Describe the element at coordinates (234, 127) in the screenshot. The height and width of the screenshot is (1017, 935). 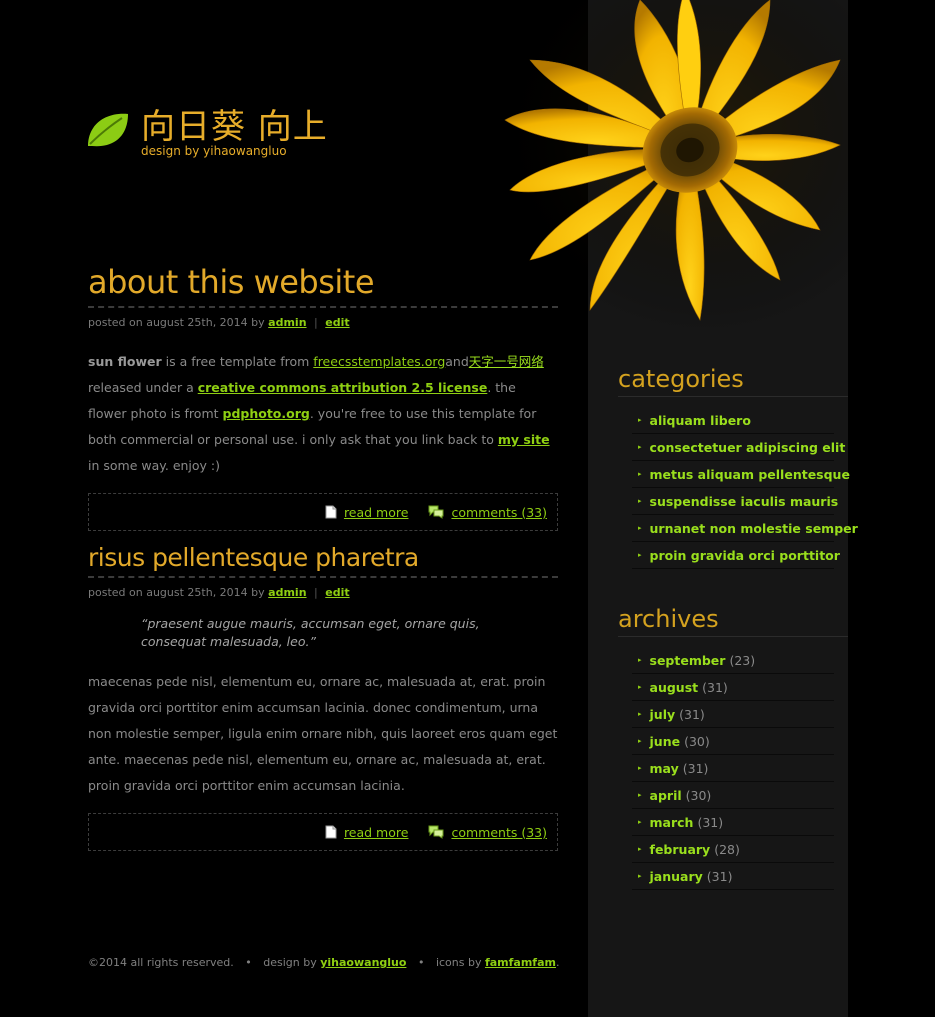
I see `site-title: 向日葵 向上` at that location.